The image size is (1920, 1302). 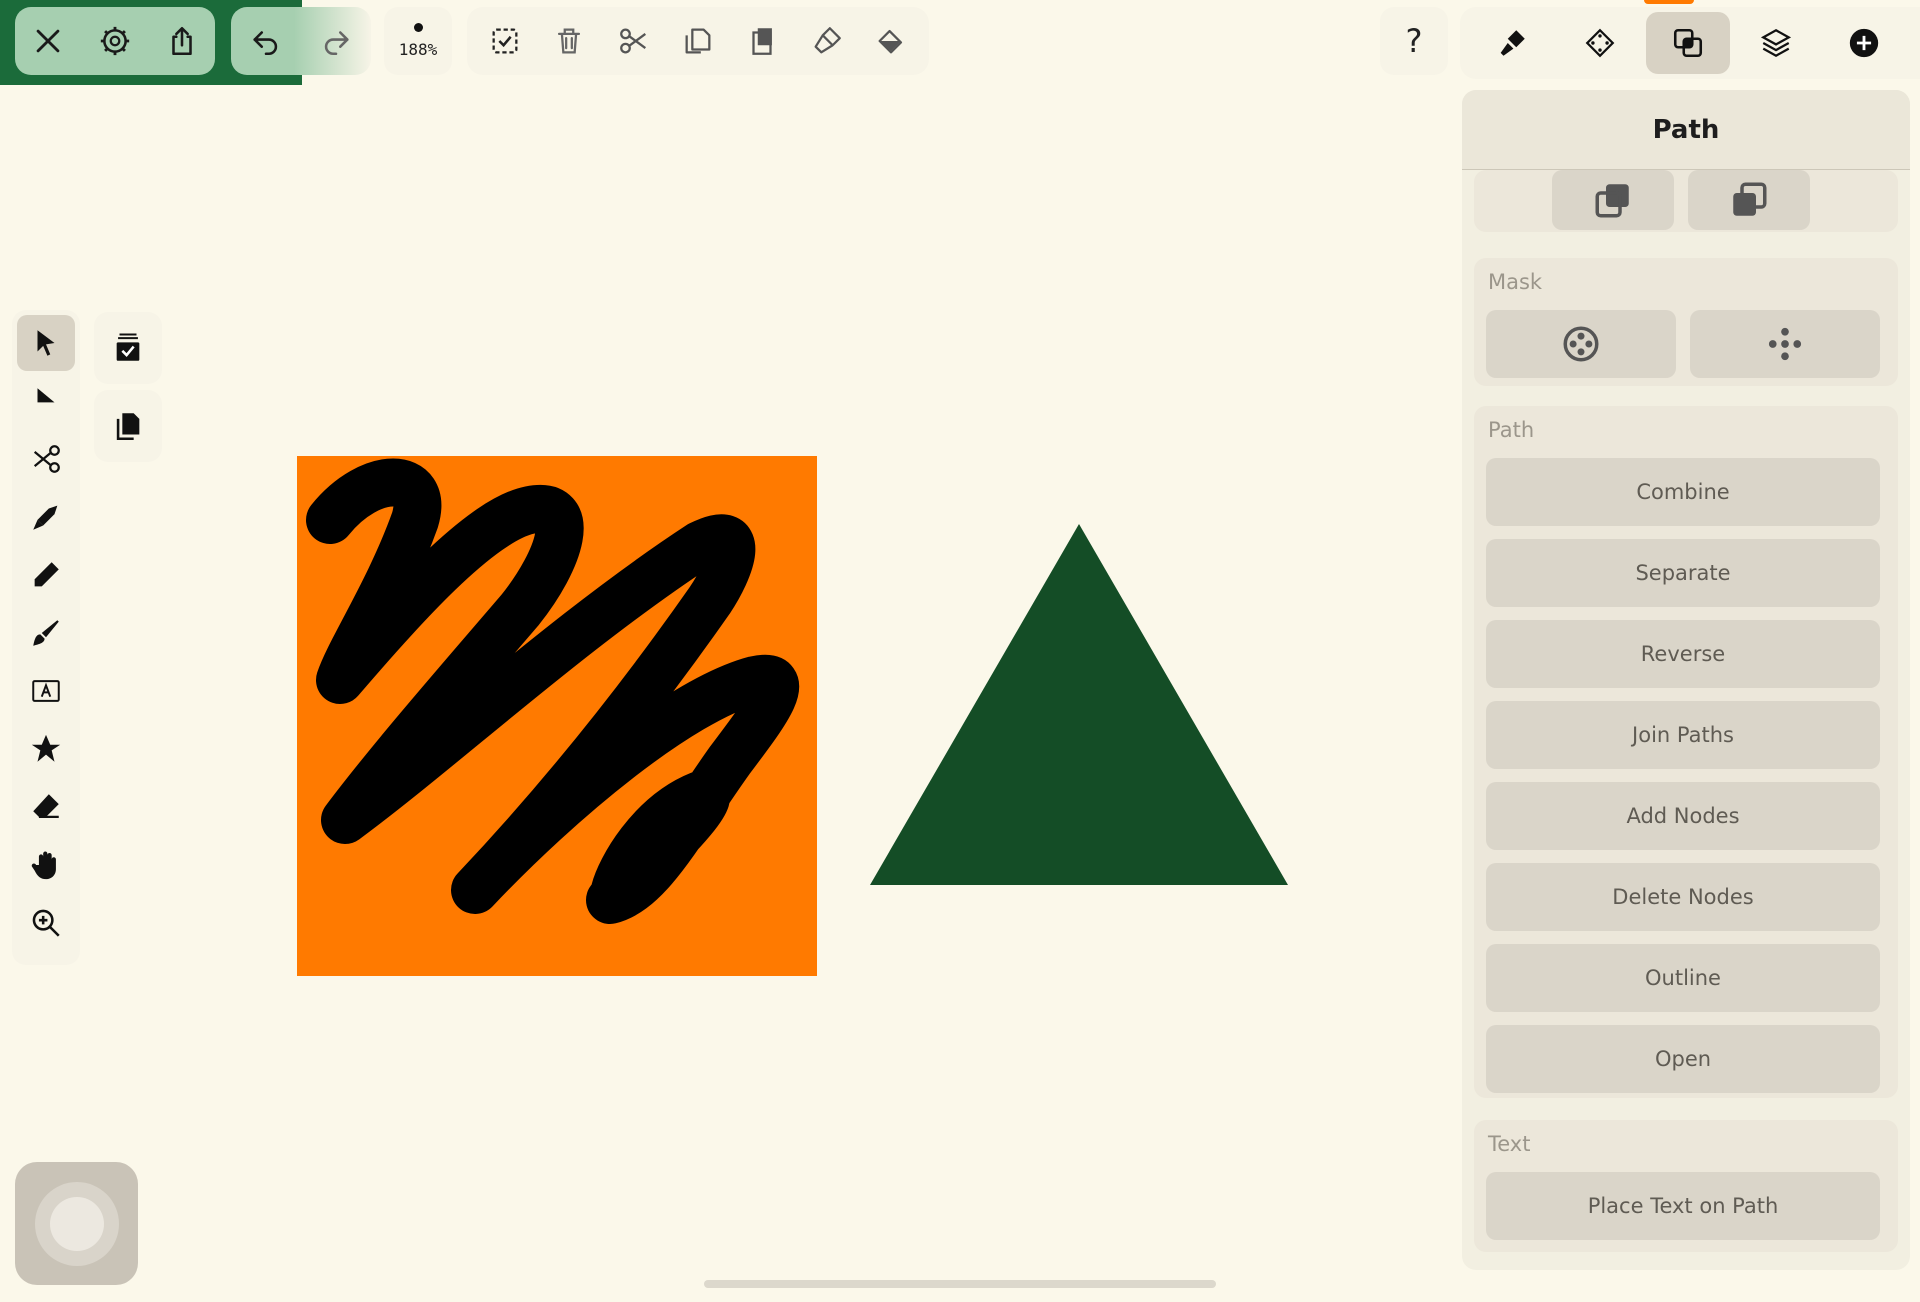 What do you see at coordinates (1683, 492) in the screenshot?
I see `combine-button: Combine` at bounding box center [1683, 492].